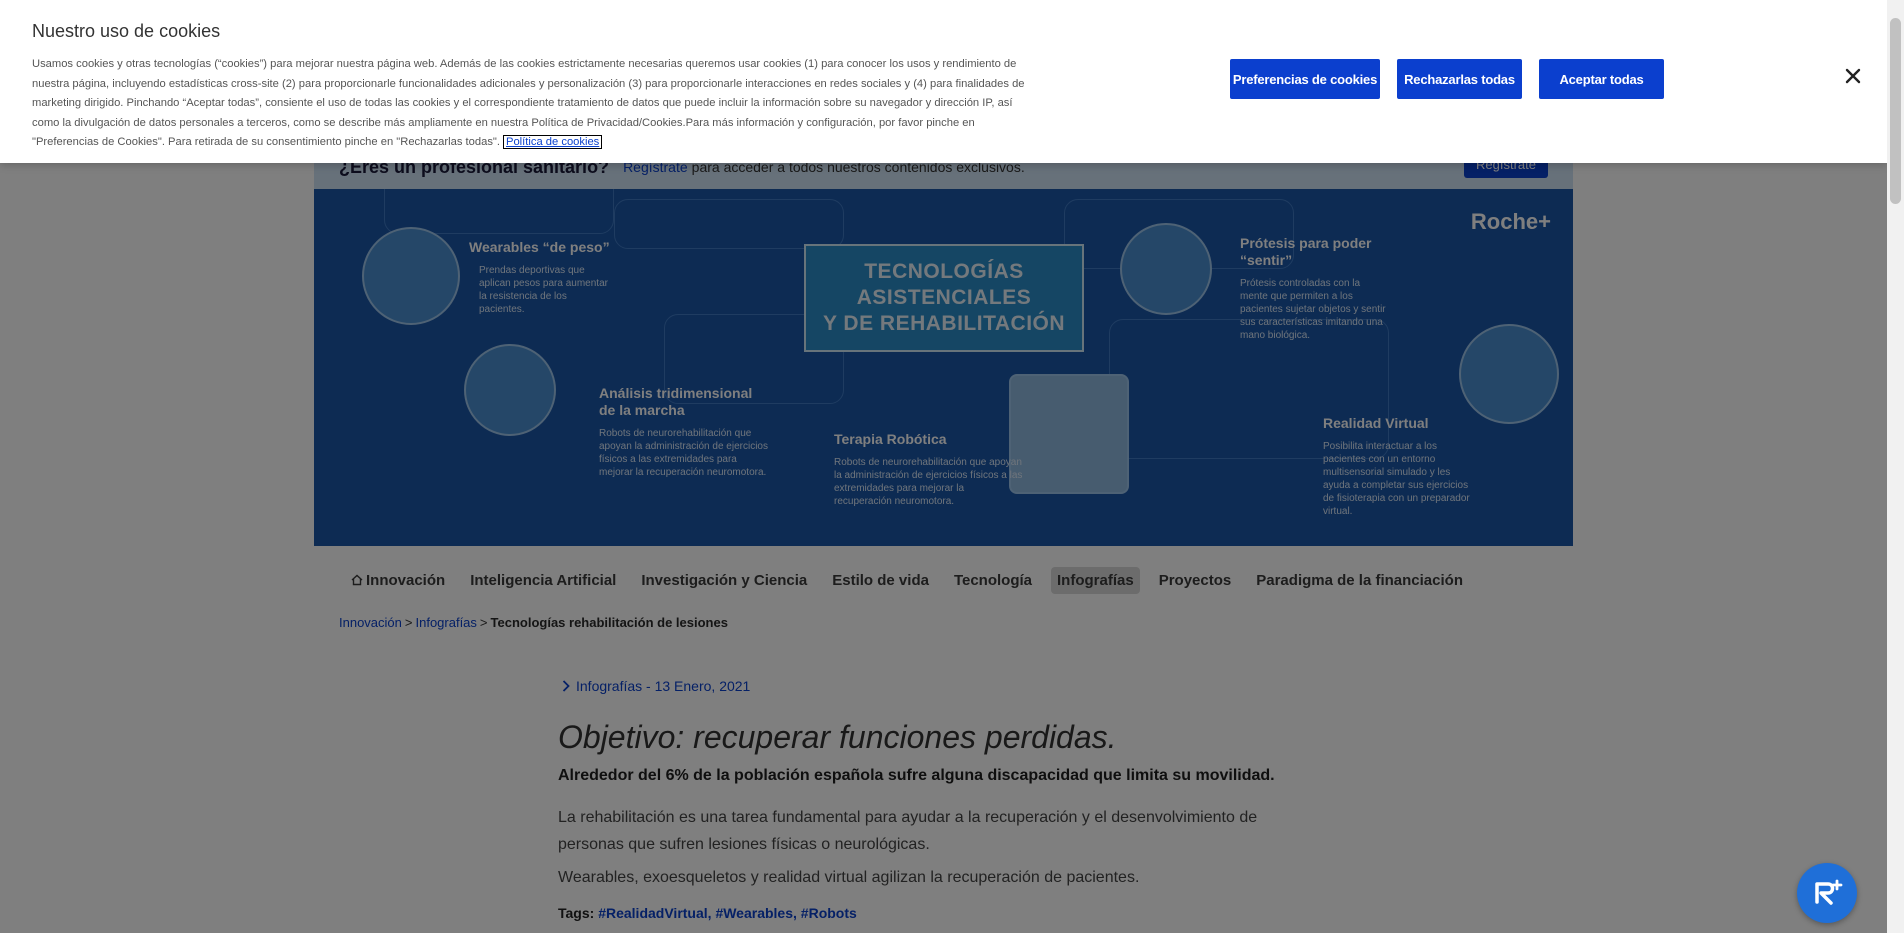  Describe the element at coordinates (1459, 79) in the screenshot. I see `reject-all-button: Rechazarlas todas` at that location.